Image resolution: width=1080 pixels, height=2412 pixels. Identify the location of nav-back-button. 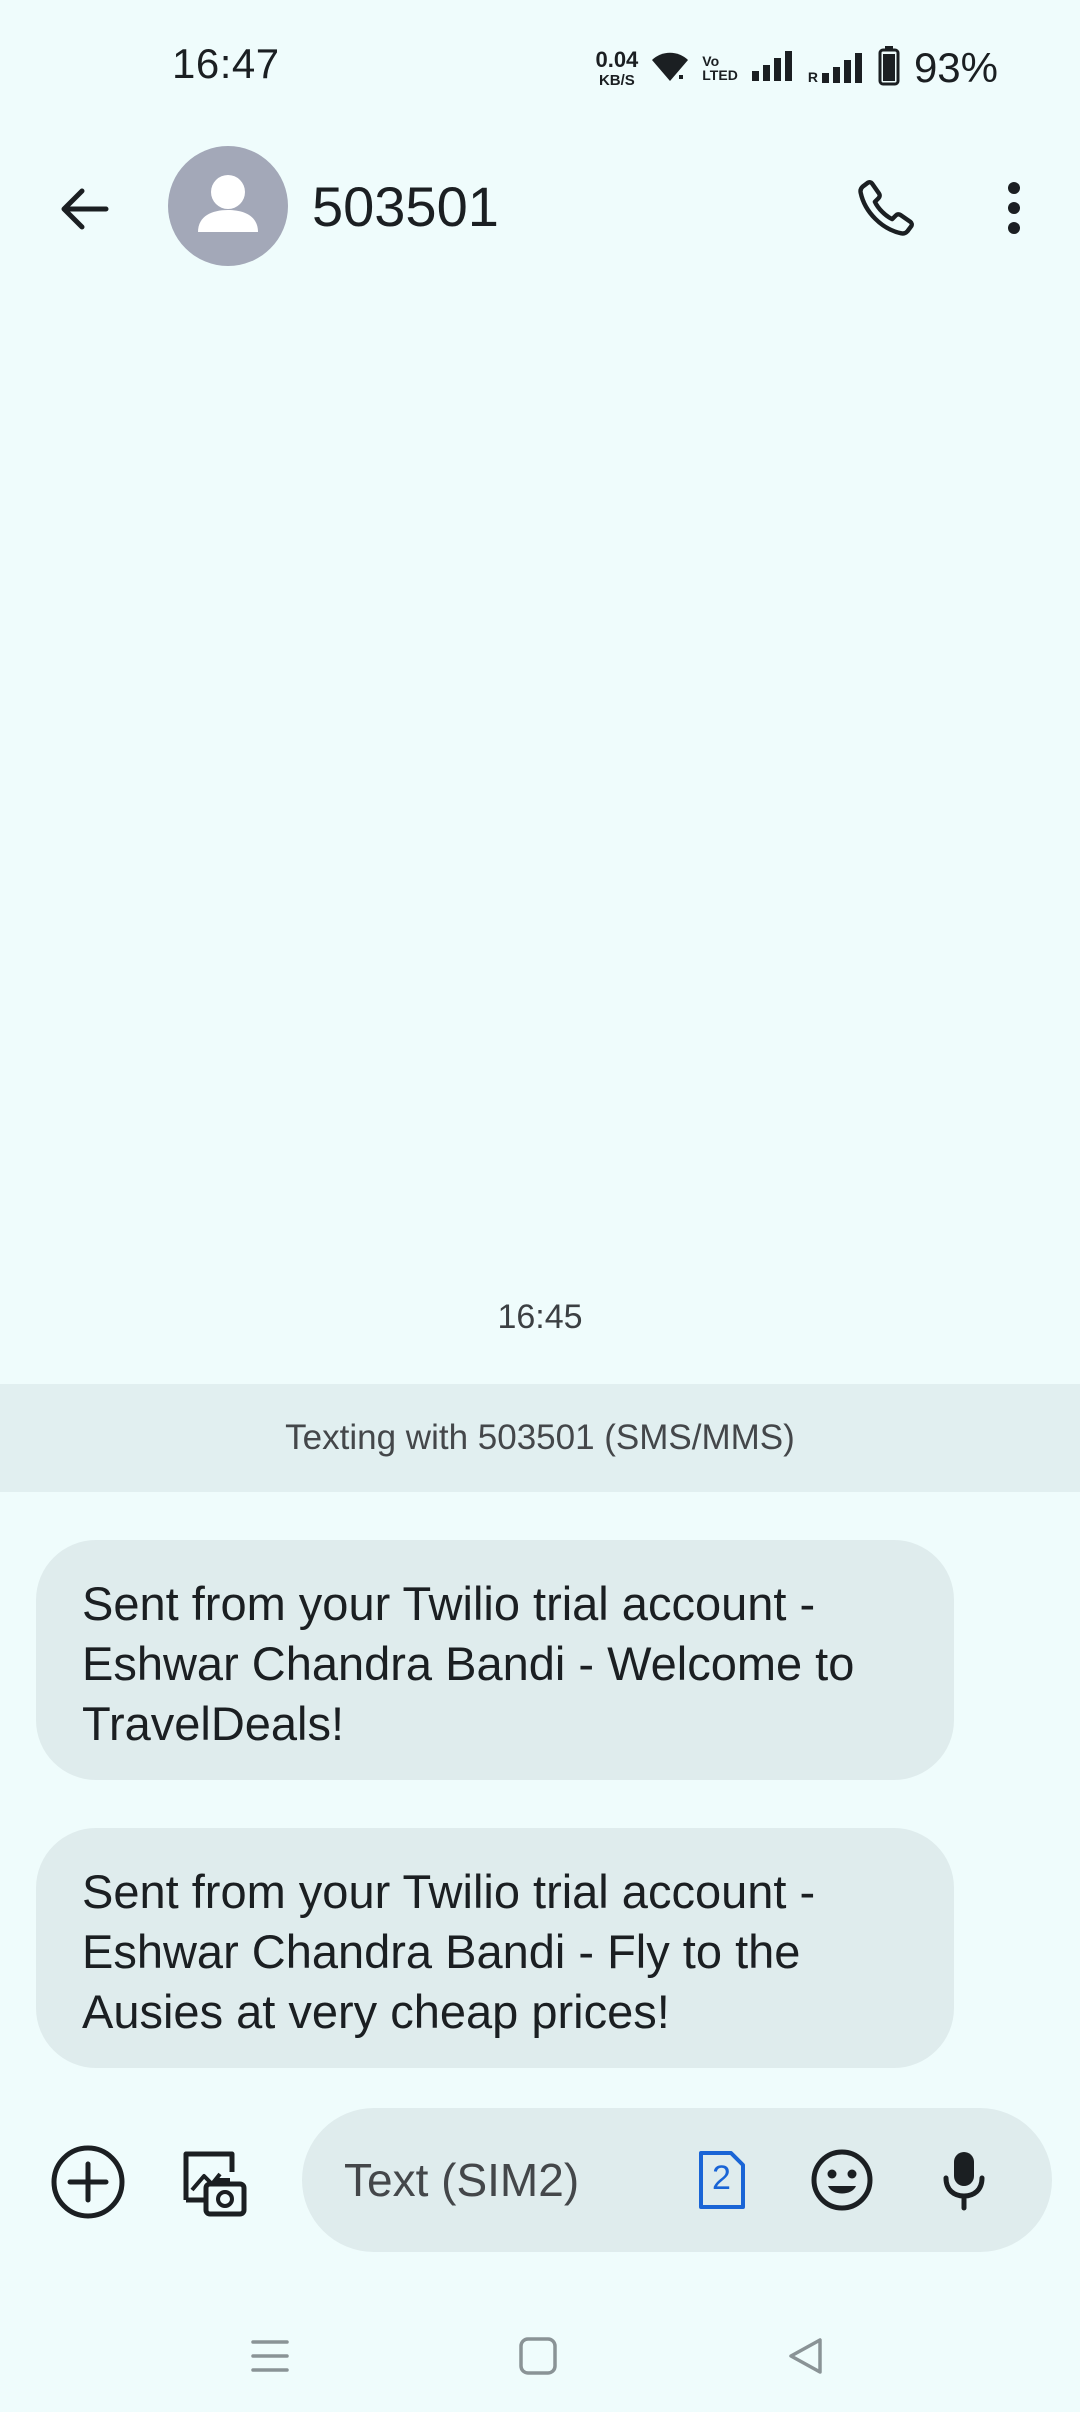
(806, 2356).